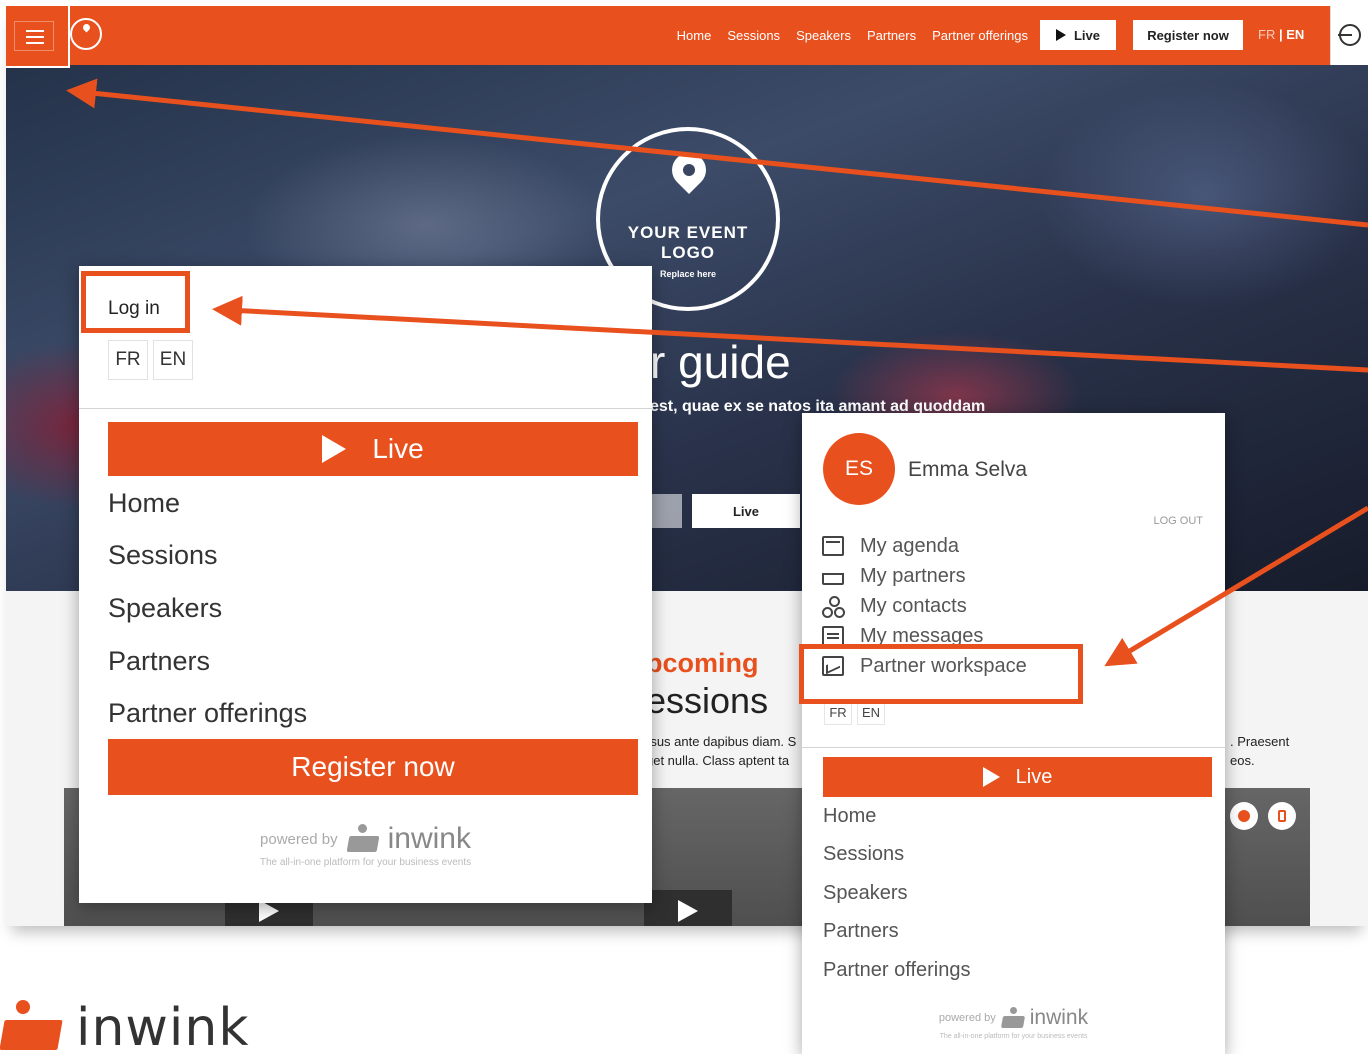 Image resolution: width=1368 pixels, height=1054 pixels. I want to click on inwink-brand-logo: inwink, so click(130, 1026).